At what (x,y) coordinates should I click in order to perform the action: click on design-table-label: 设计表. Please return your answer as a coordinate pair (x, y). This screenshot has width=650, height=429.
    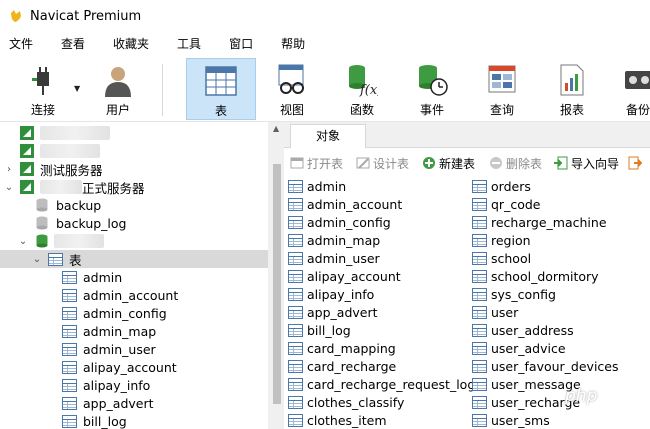
    Looking at the image, I should click on (391, 163).